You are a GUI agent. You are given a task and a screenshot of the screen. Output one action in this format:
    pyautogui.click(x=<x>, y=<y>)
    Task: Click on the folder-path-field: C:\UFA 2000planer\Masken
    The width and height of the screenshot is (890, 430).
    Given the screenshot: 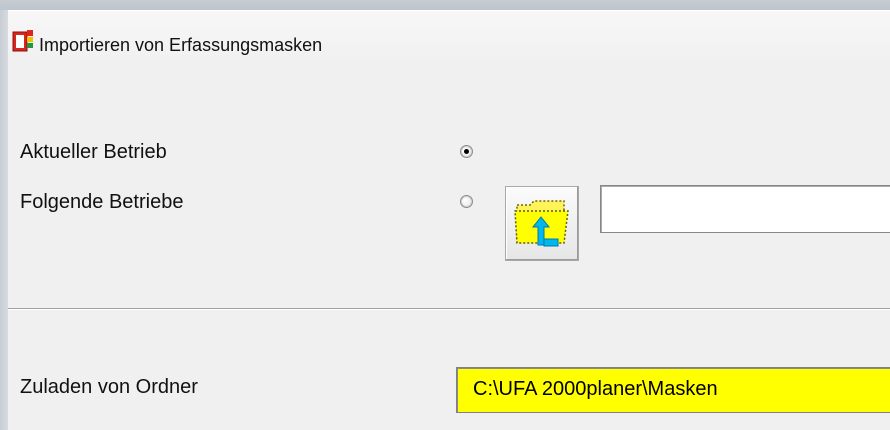 What is the action you would take?
    pyautogui.click(x=673, y=390)
    